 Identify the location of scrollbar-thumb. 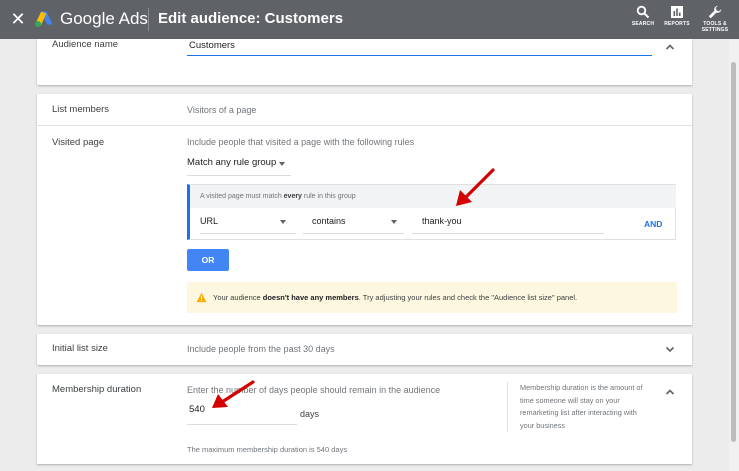
(733, 252).